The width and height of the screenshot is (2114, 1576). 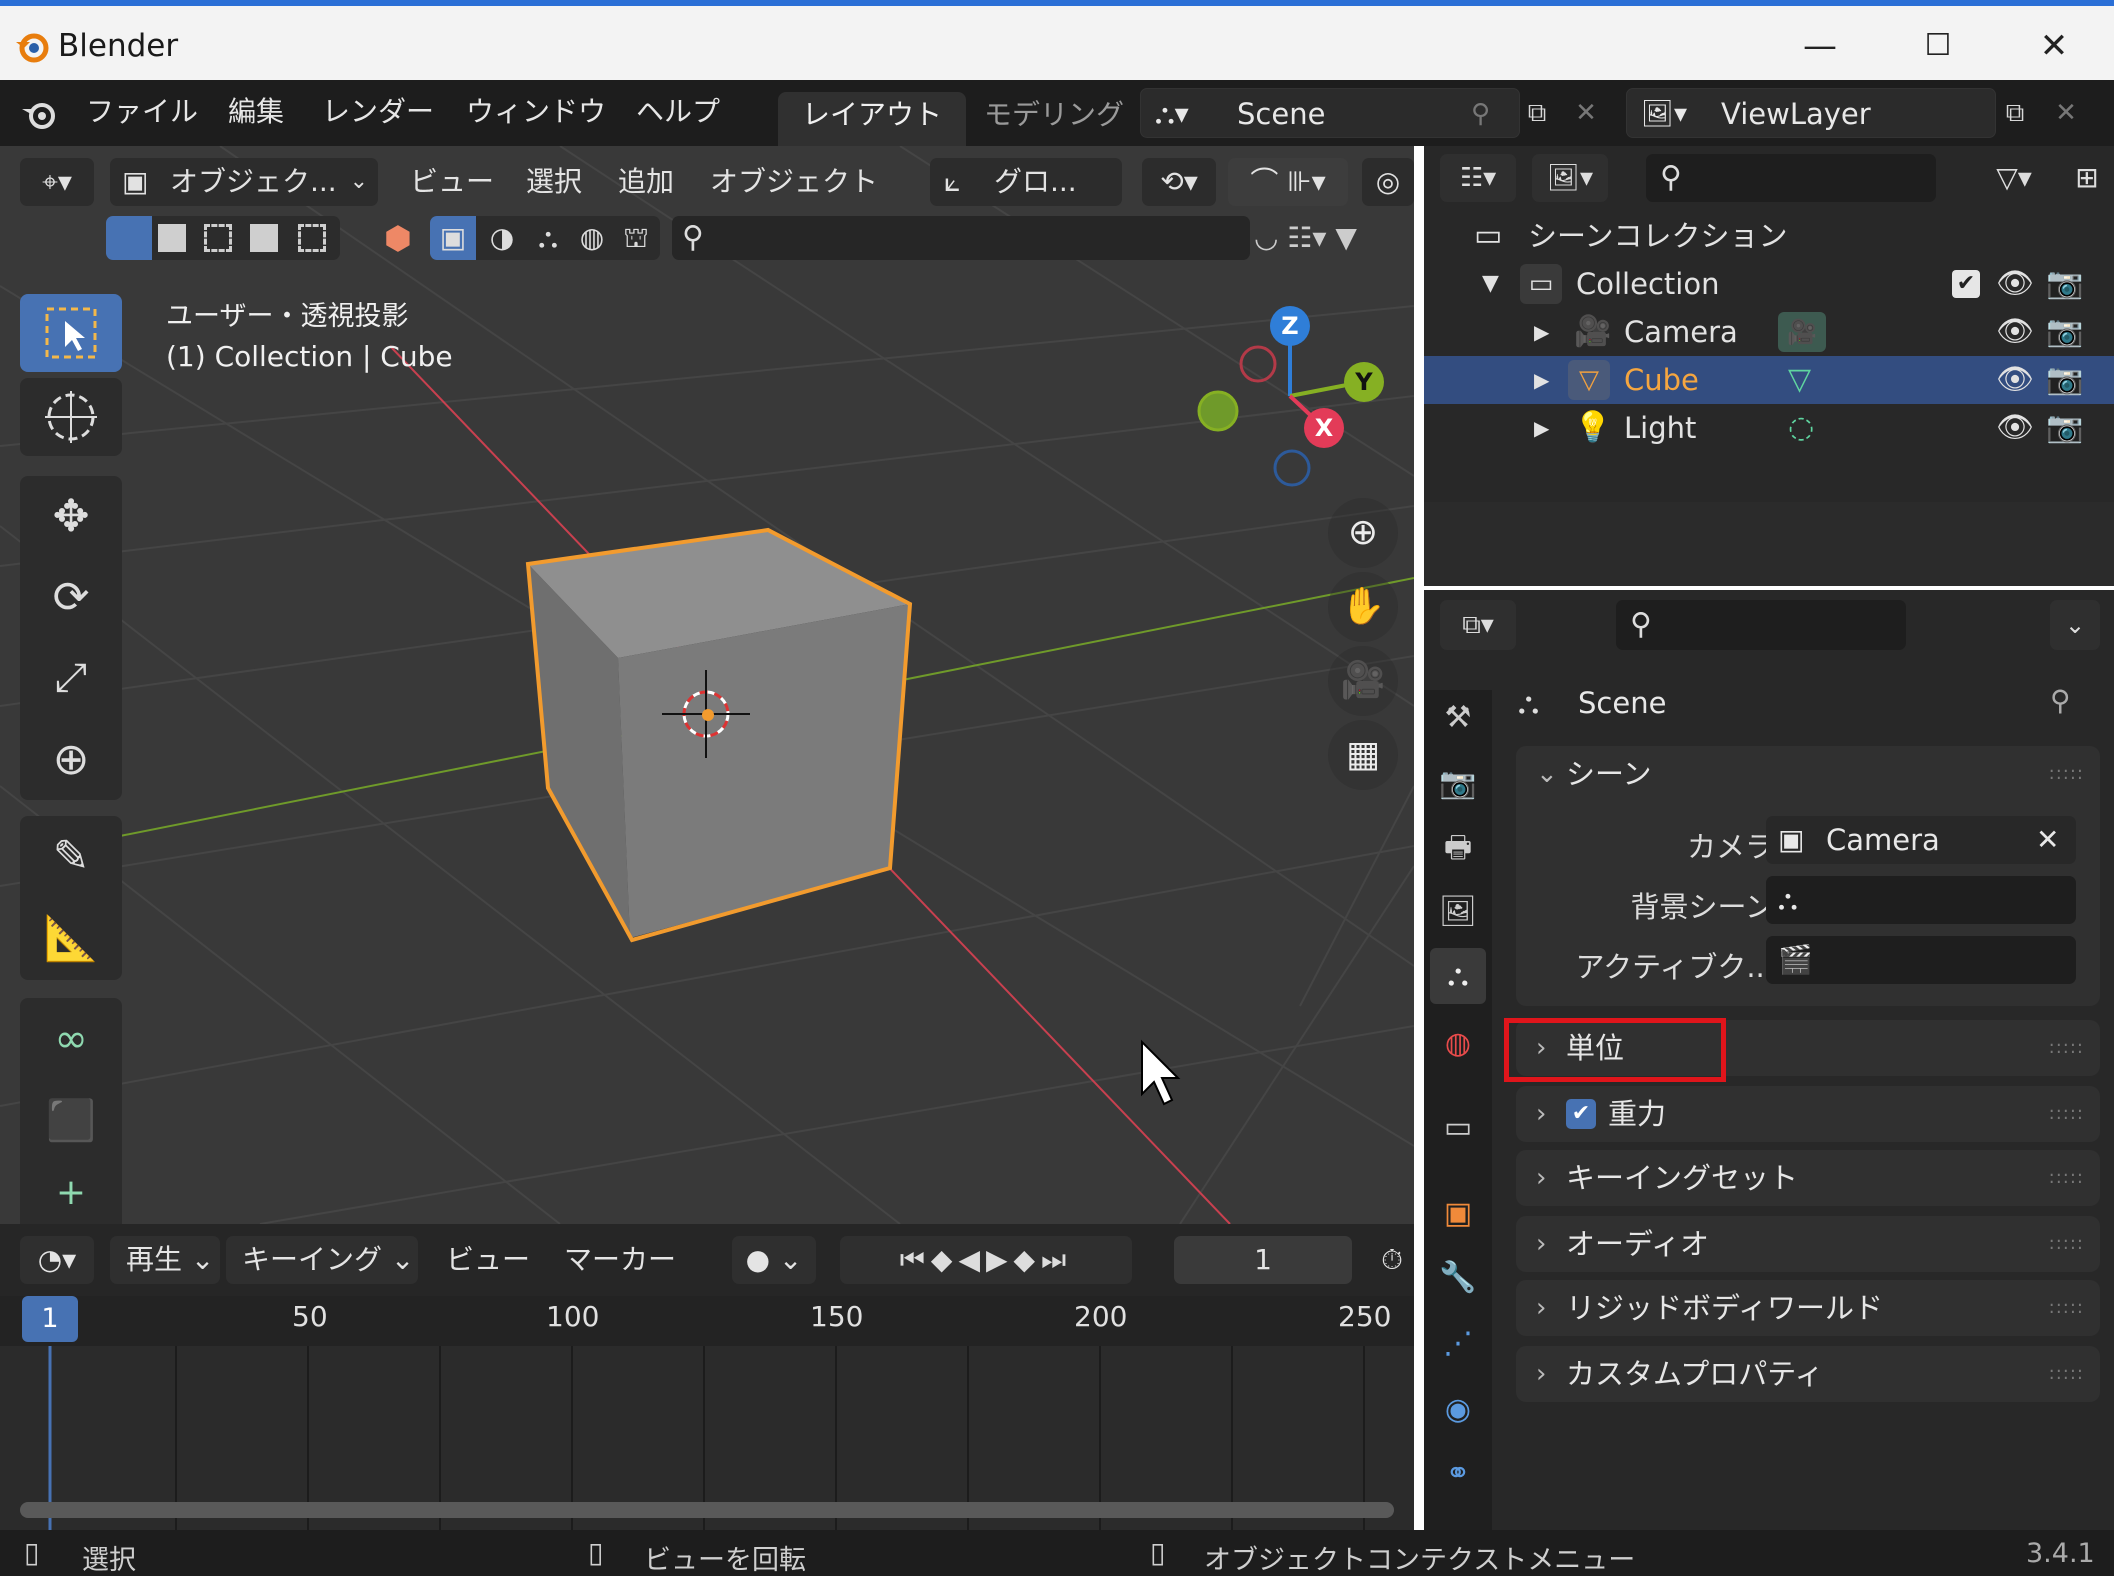 I want to click on active-clip-field: 🎬, so click(x=1921, y=960).